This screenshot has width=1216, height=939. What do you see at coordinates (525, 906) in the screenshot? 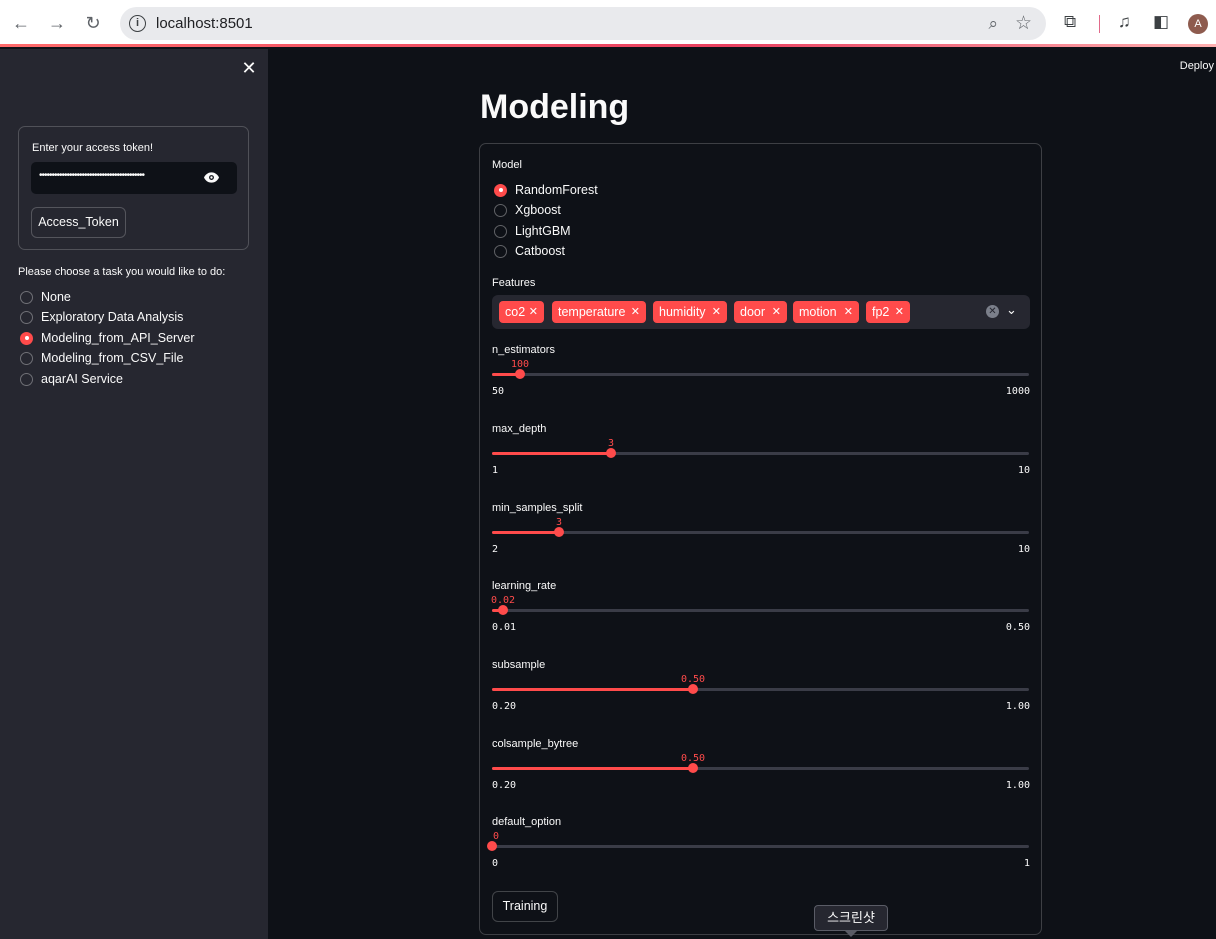
I see `training-button: Training` at bounding box center [525, 906].